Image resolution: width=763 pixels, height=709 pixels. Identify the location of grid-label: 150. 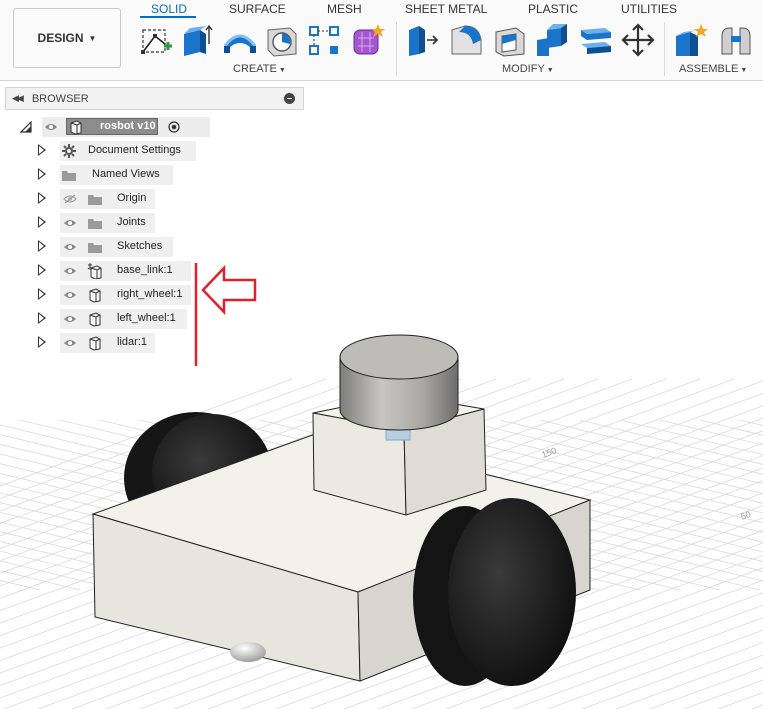
(549, 452).